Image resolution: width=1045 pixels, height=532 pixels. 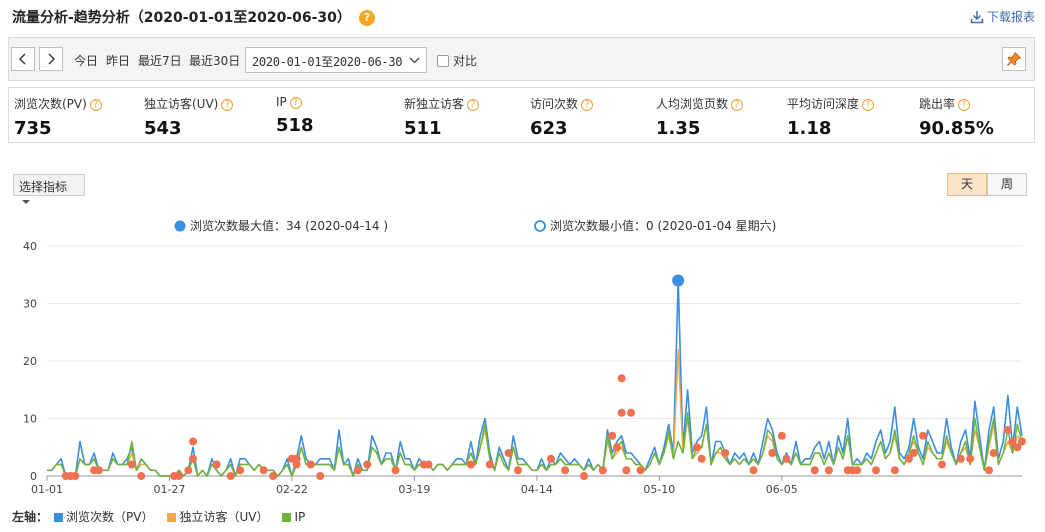 I want to click on compare-toggle: 对比, so click(x=457, y=60).